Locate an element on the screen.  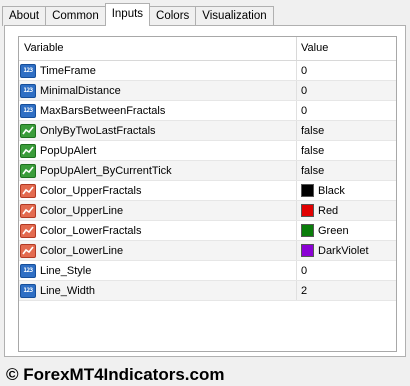
variable-name: MaxBarsBetweenFractals is located at coordinates (103, 110).